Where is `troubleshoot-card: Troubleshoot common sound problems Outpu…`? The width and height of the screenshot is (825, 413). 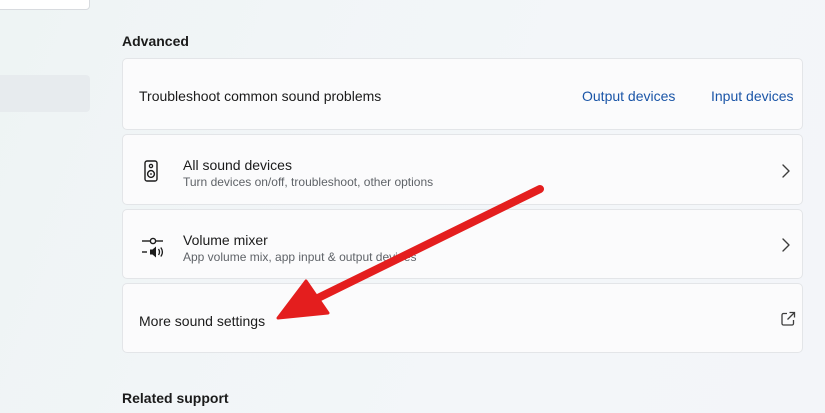 troubleshoot-card: Troubleshoot common sound problems Outpu… is located at coordinates (462, 94).